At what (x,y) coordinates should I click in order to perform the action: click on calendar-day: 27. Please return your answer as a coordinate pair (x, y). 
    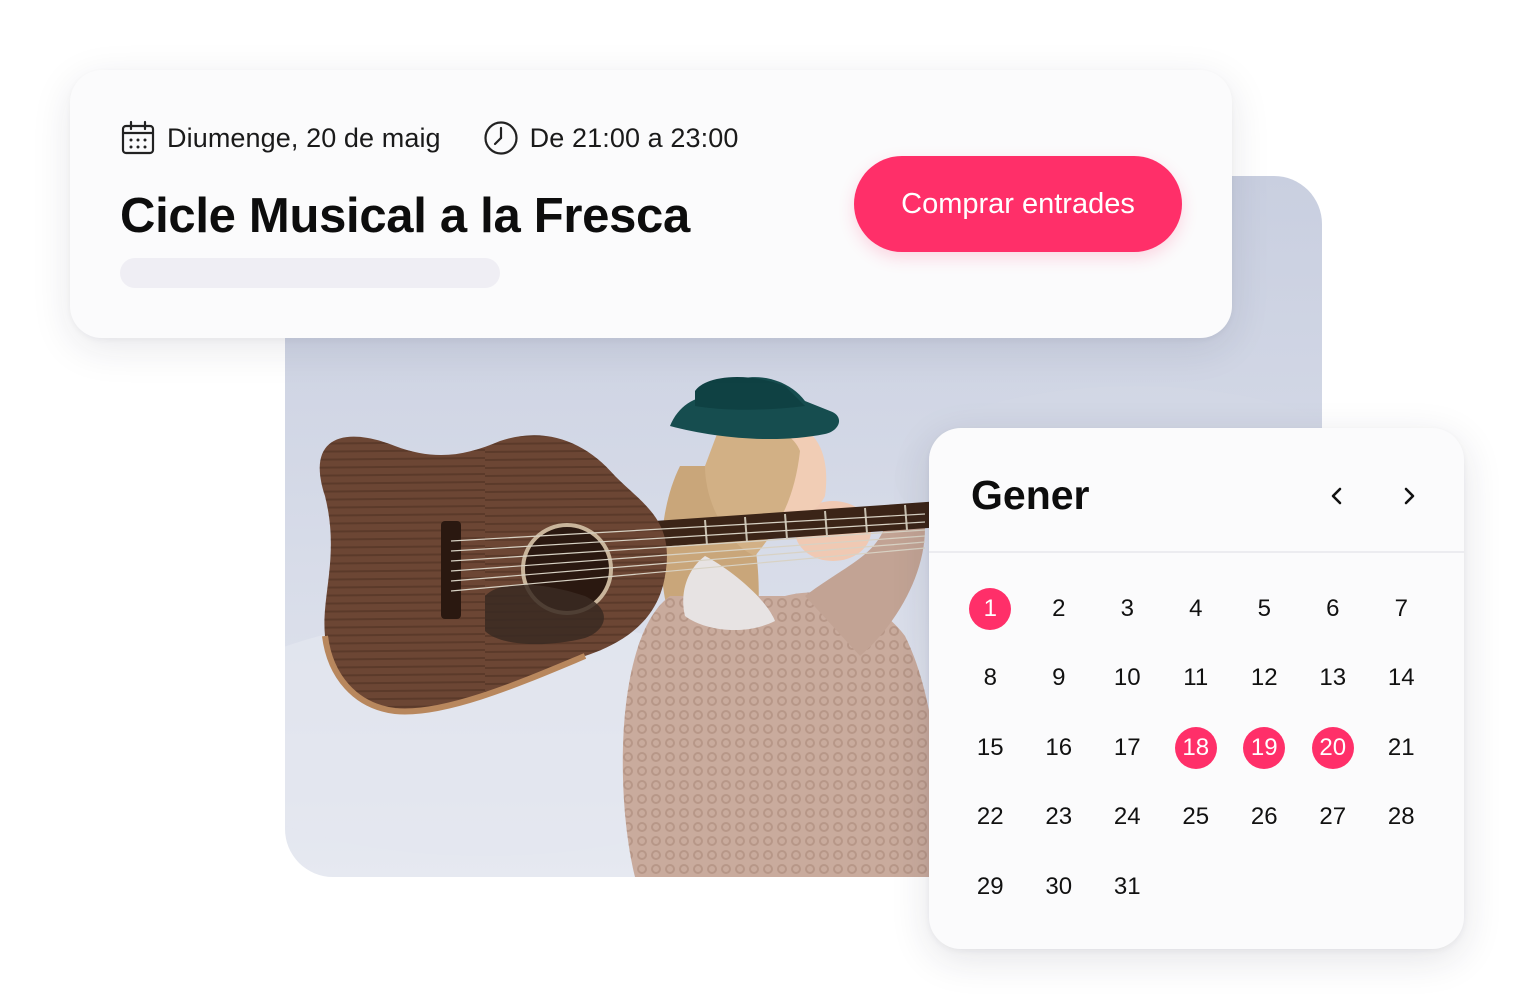
    Looking at the image, I should click on (1333, 818).